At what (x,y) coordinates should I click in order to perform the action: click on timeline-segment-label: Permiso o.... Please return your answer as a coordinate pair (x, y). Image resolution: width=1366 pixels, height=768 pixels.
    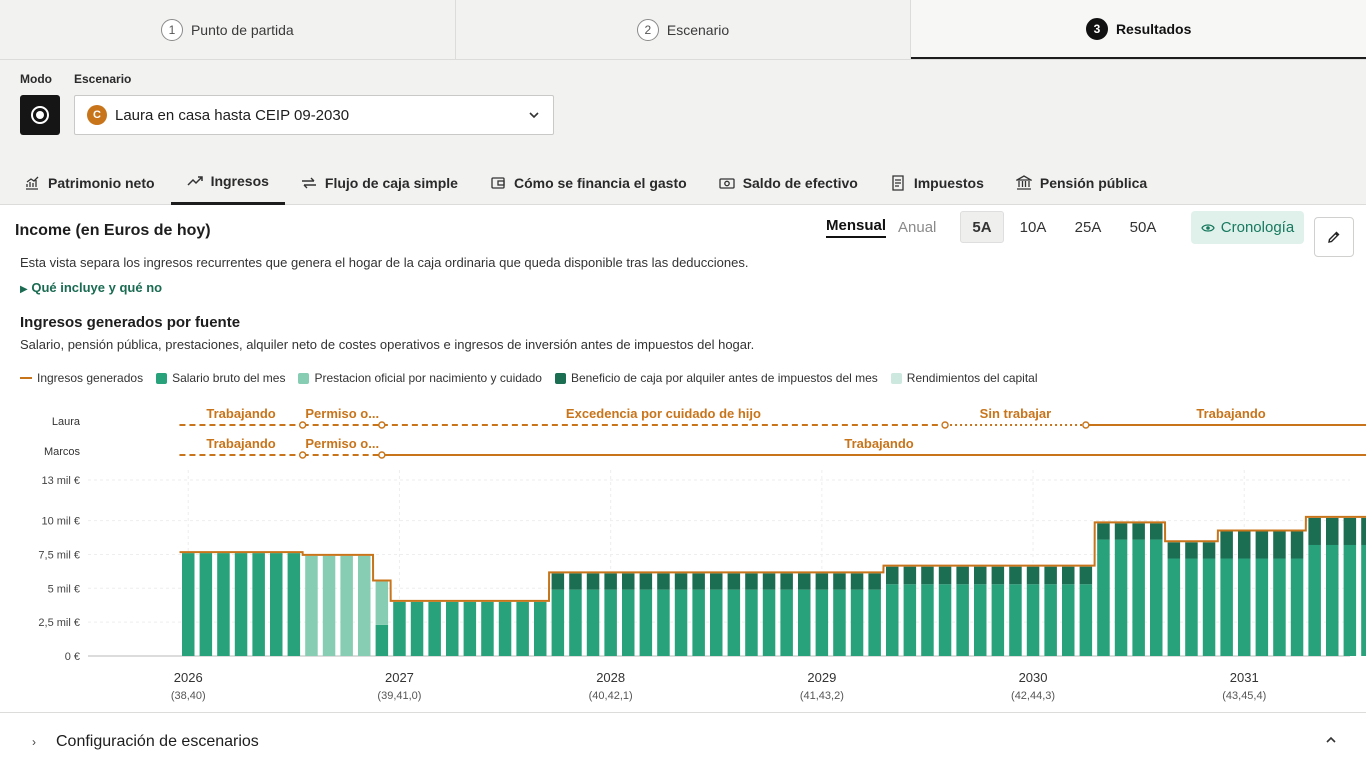
    Looking at the image, I should click on (342, 413).